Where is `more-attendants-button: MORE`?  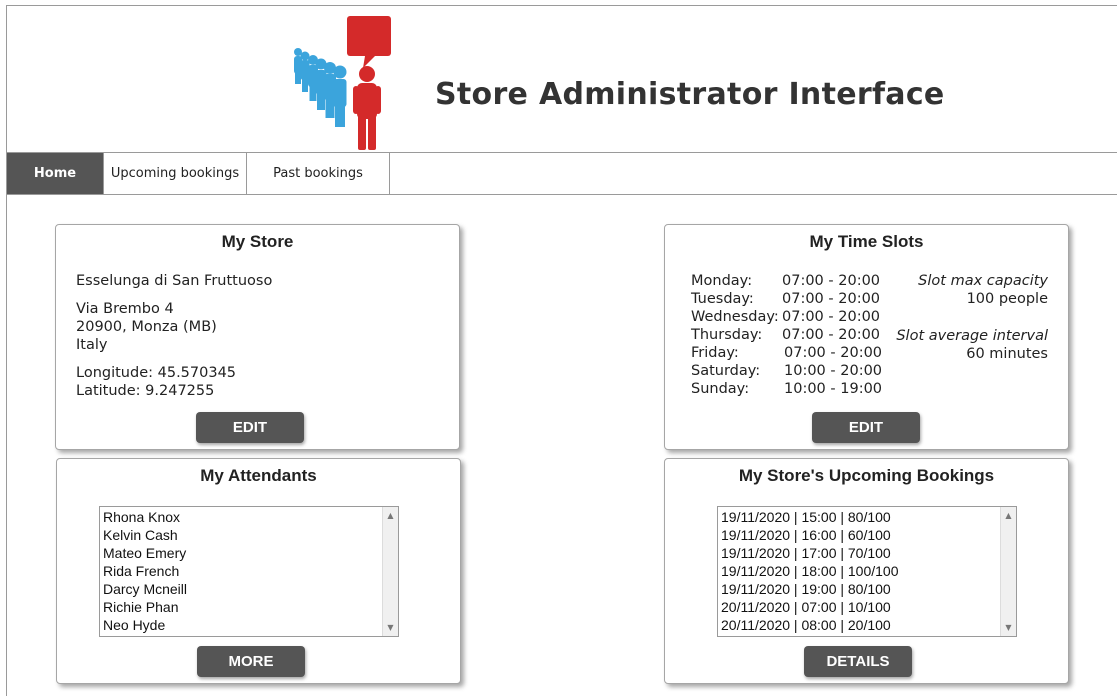 more-attendants-button: MORE is located at coordinates (251, 661).